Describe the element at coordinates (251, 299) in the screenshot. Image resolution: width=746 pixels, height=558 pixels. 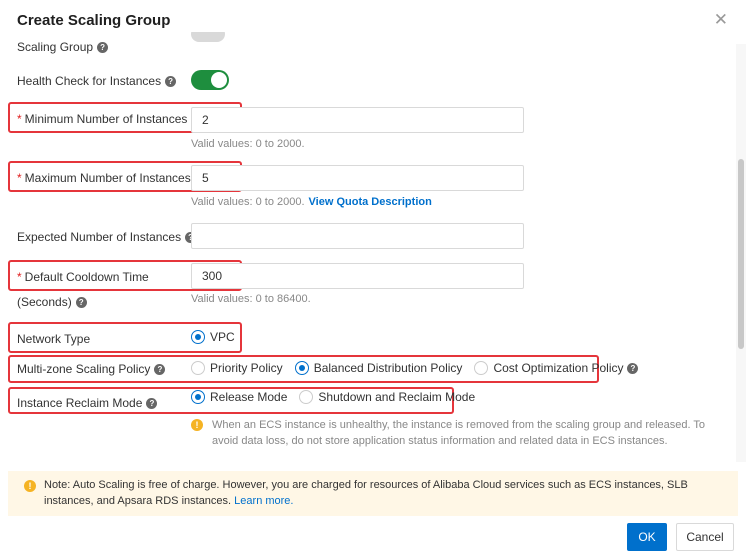
I see `cooldown-hint: Valid values: 0 to 86400.` at that location.